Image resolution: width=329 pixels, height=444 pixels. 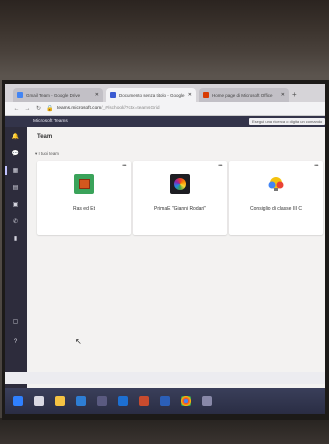 What do you see at coordinates (79, 108) in the screenshot?
I see `url-host: teams.microsoft.com` at bounding box center [79, 108].